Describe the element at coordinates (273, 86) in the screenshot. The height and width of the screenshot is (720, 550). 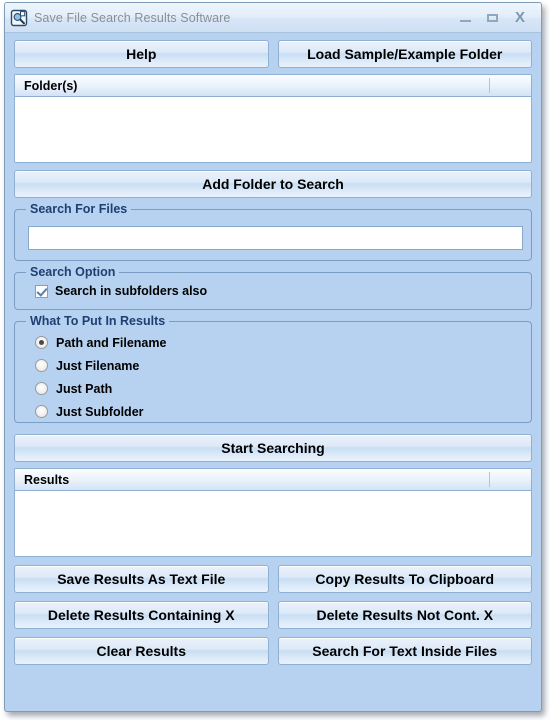
I see `folders-list-header: Folder(s)` at that location.